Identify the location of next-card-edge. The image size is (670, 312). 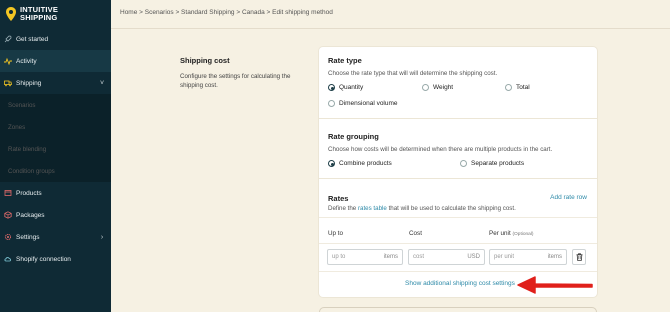
(458, 309).